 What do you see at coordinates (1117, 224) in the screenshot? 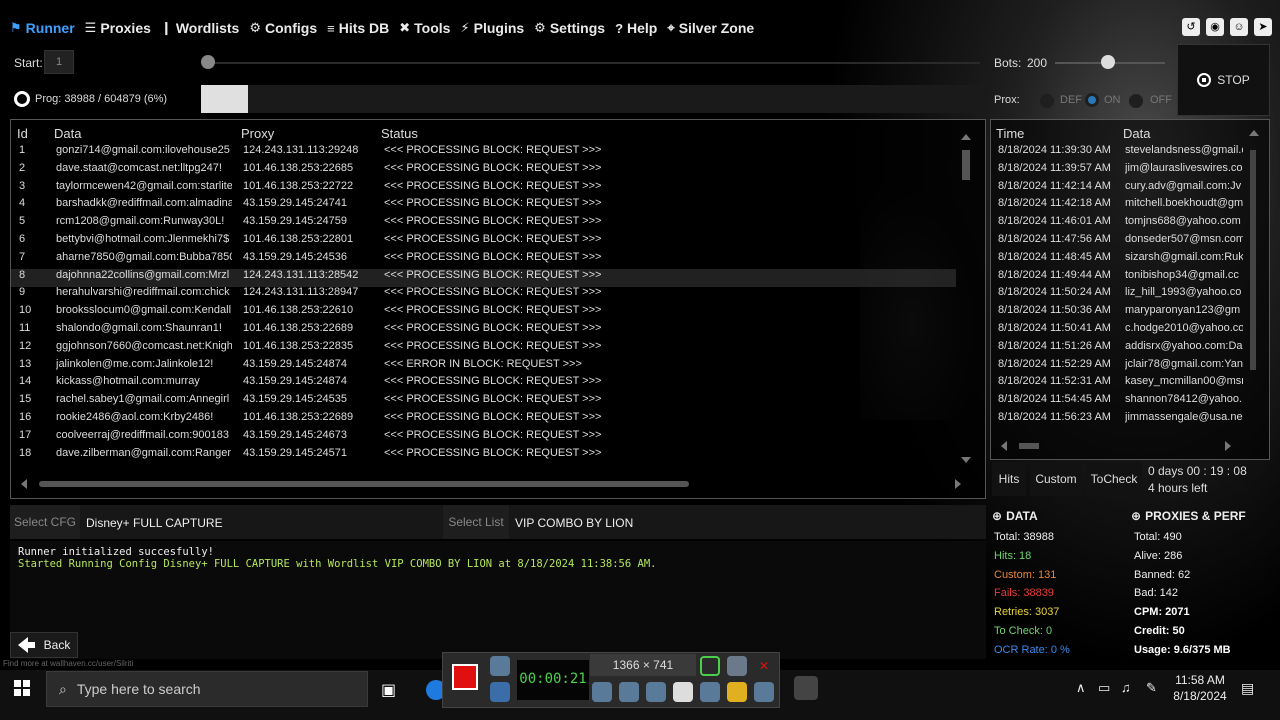
I see `hit-row: 8/18/2024 11:46:01 AM tomjns688@yahoo.com` at bounding box center [1117, 224].